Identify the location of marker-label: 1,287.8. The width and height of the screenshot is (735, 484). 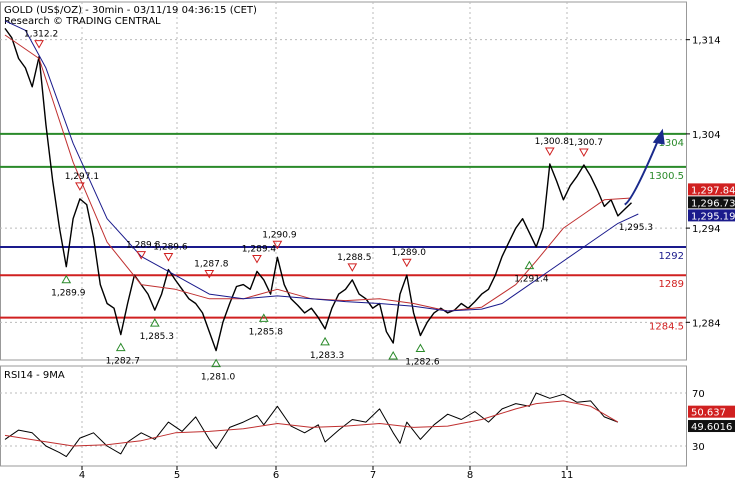
(211, 265).